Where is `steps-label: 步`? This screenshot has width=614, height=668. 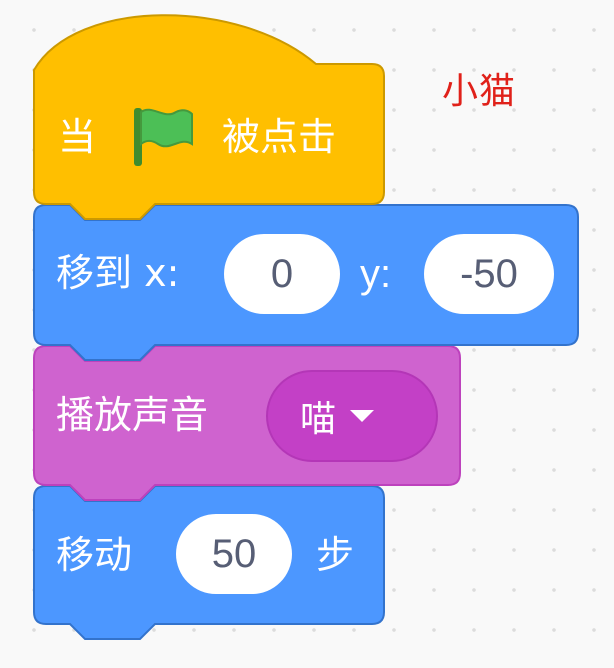 steps-label: 步 is located at coordinates (335, 555).